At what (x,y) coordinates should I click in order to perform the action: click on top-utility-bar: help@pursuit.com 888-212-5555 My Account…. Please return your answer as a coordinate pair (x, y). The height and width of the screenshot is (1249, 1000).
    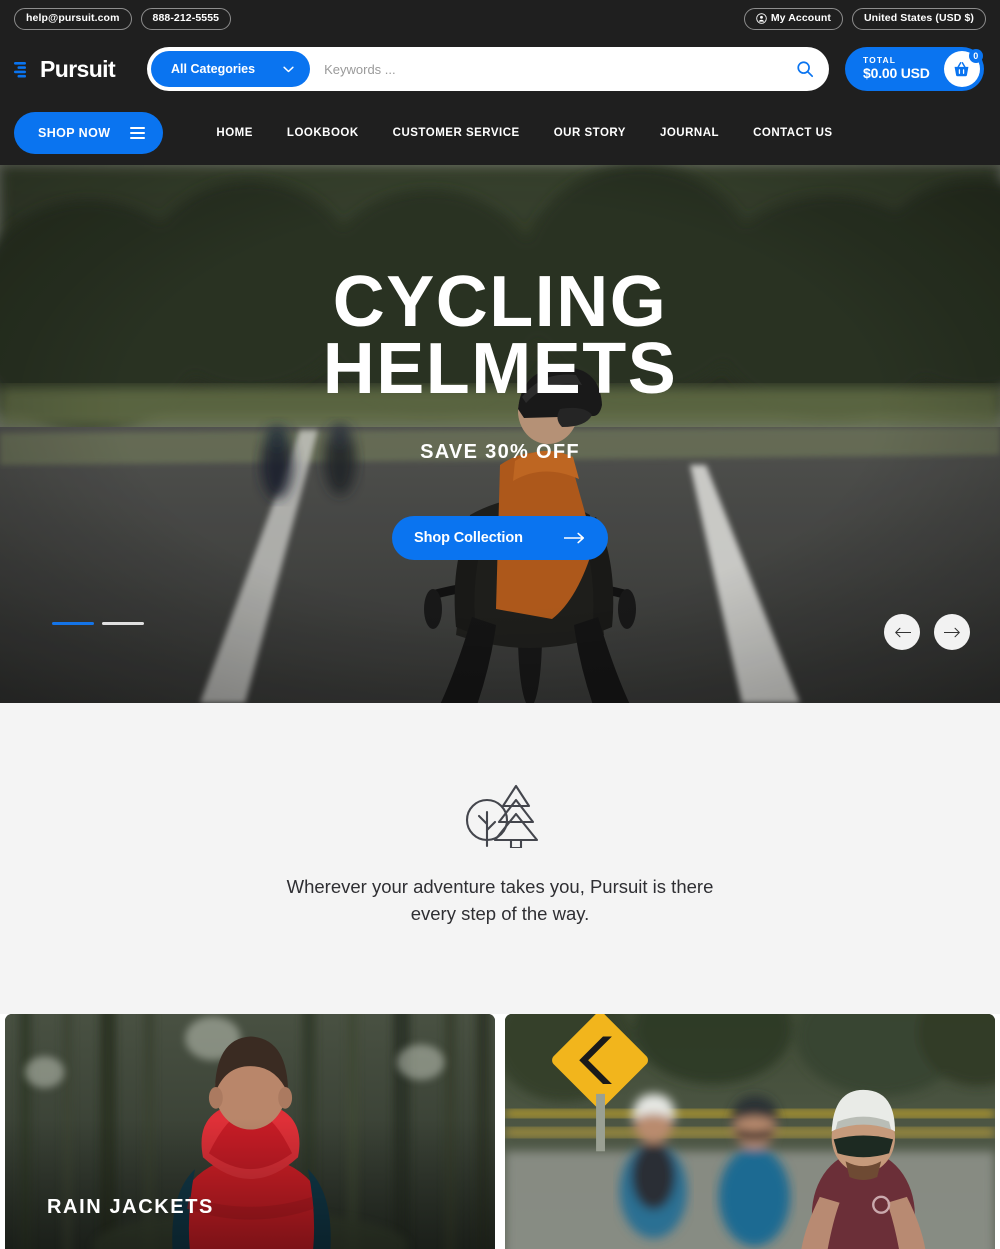
    Looking at the image, I should click on (500, 19).